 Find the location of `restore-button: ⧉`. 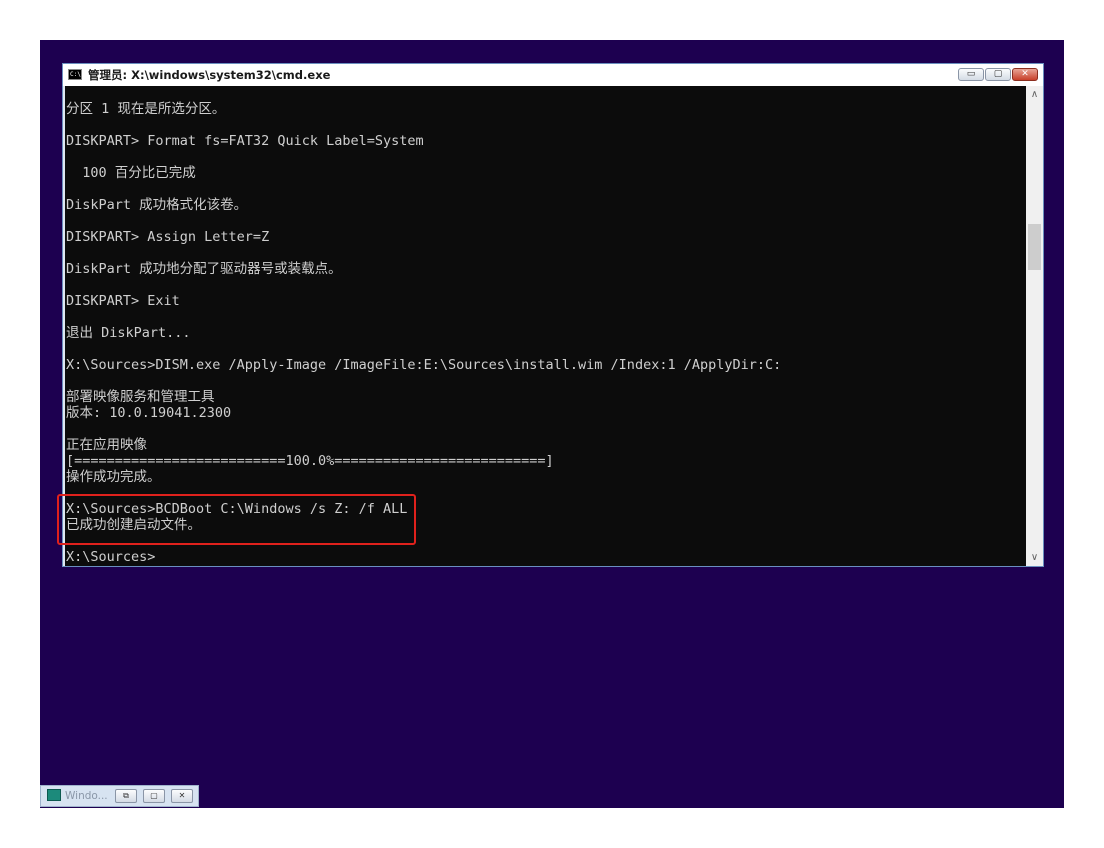

restore-button: ⧉ is located at coordinates (126, 796).